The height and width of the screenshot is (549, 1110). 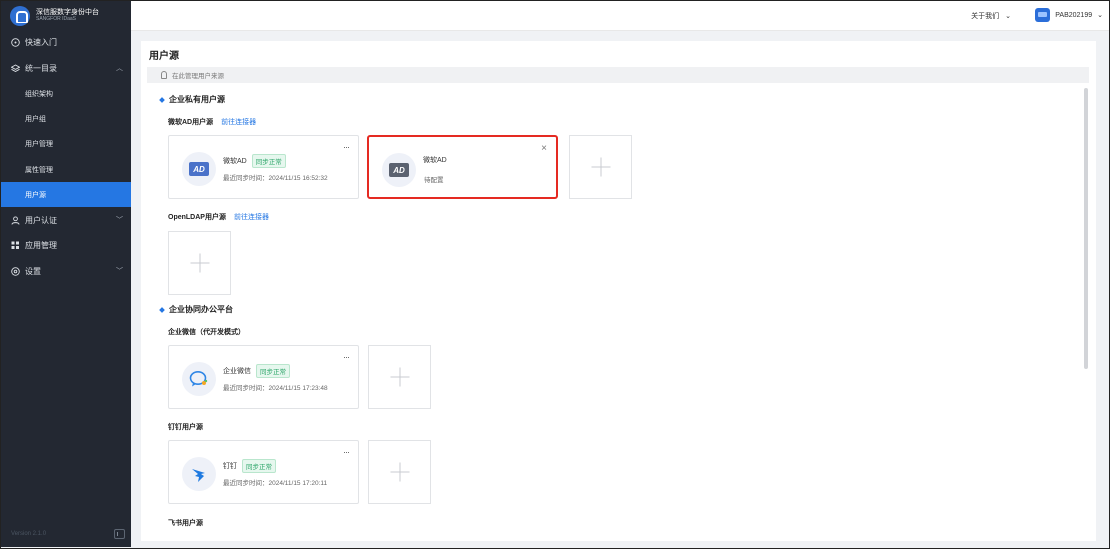 What do you see at coordinates (399, 472) in the screenshot?
I see `add-source-button-dingtalk` at bounding box center [399, 472].